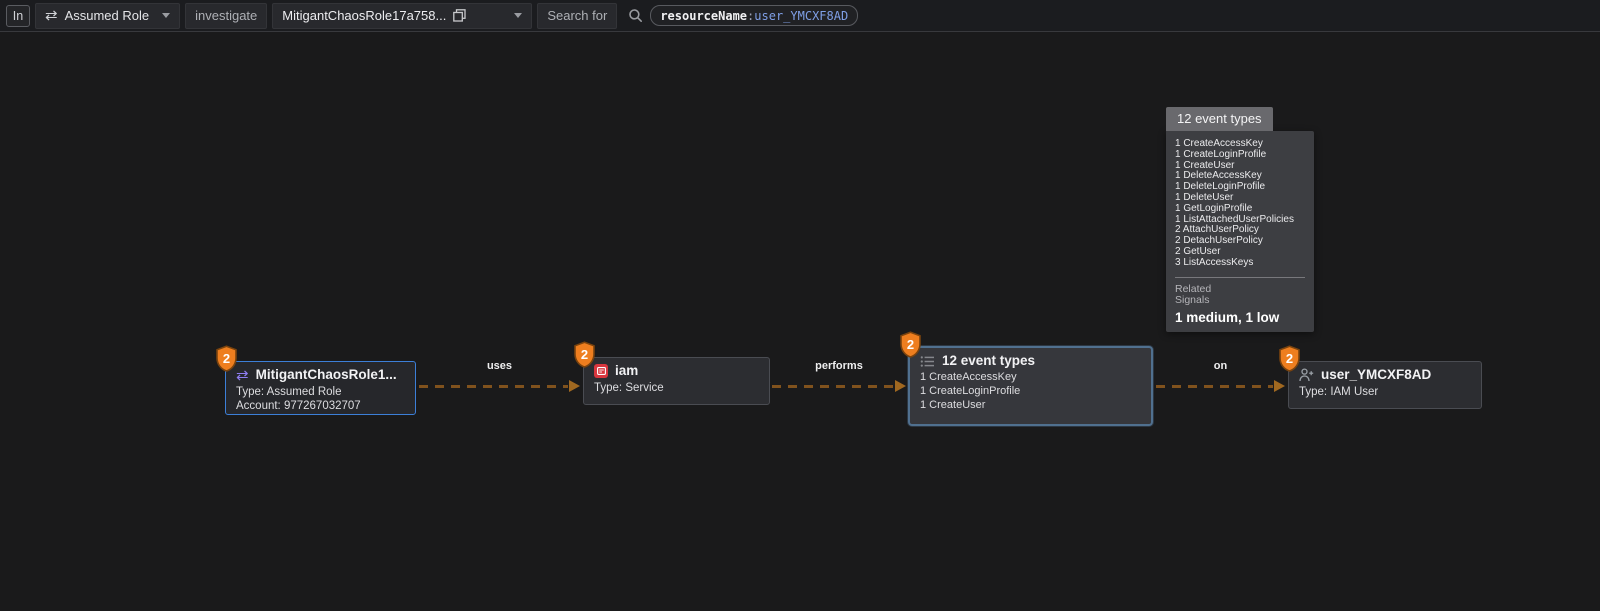 Image resolution: width=1600 pixels, height=611 pixels. What do you see at coordinates (1306, 375) in the screenshot?
I see `iam-user-icon` at bounding box center [1306, 375].